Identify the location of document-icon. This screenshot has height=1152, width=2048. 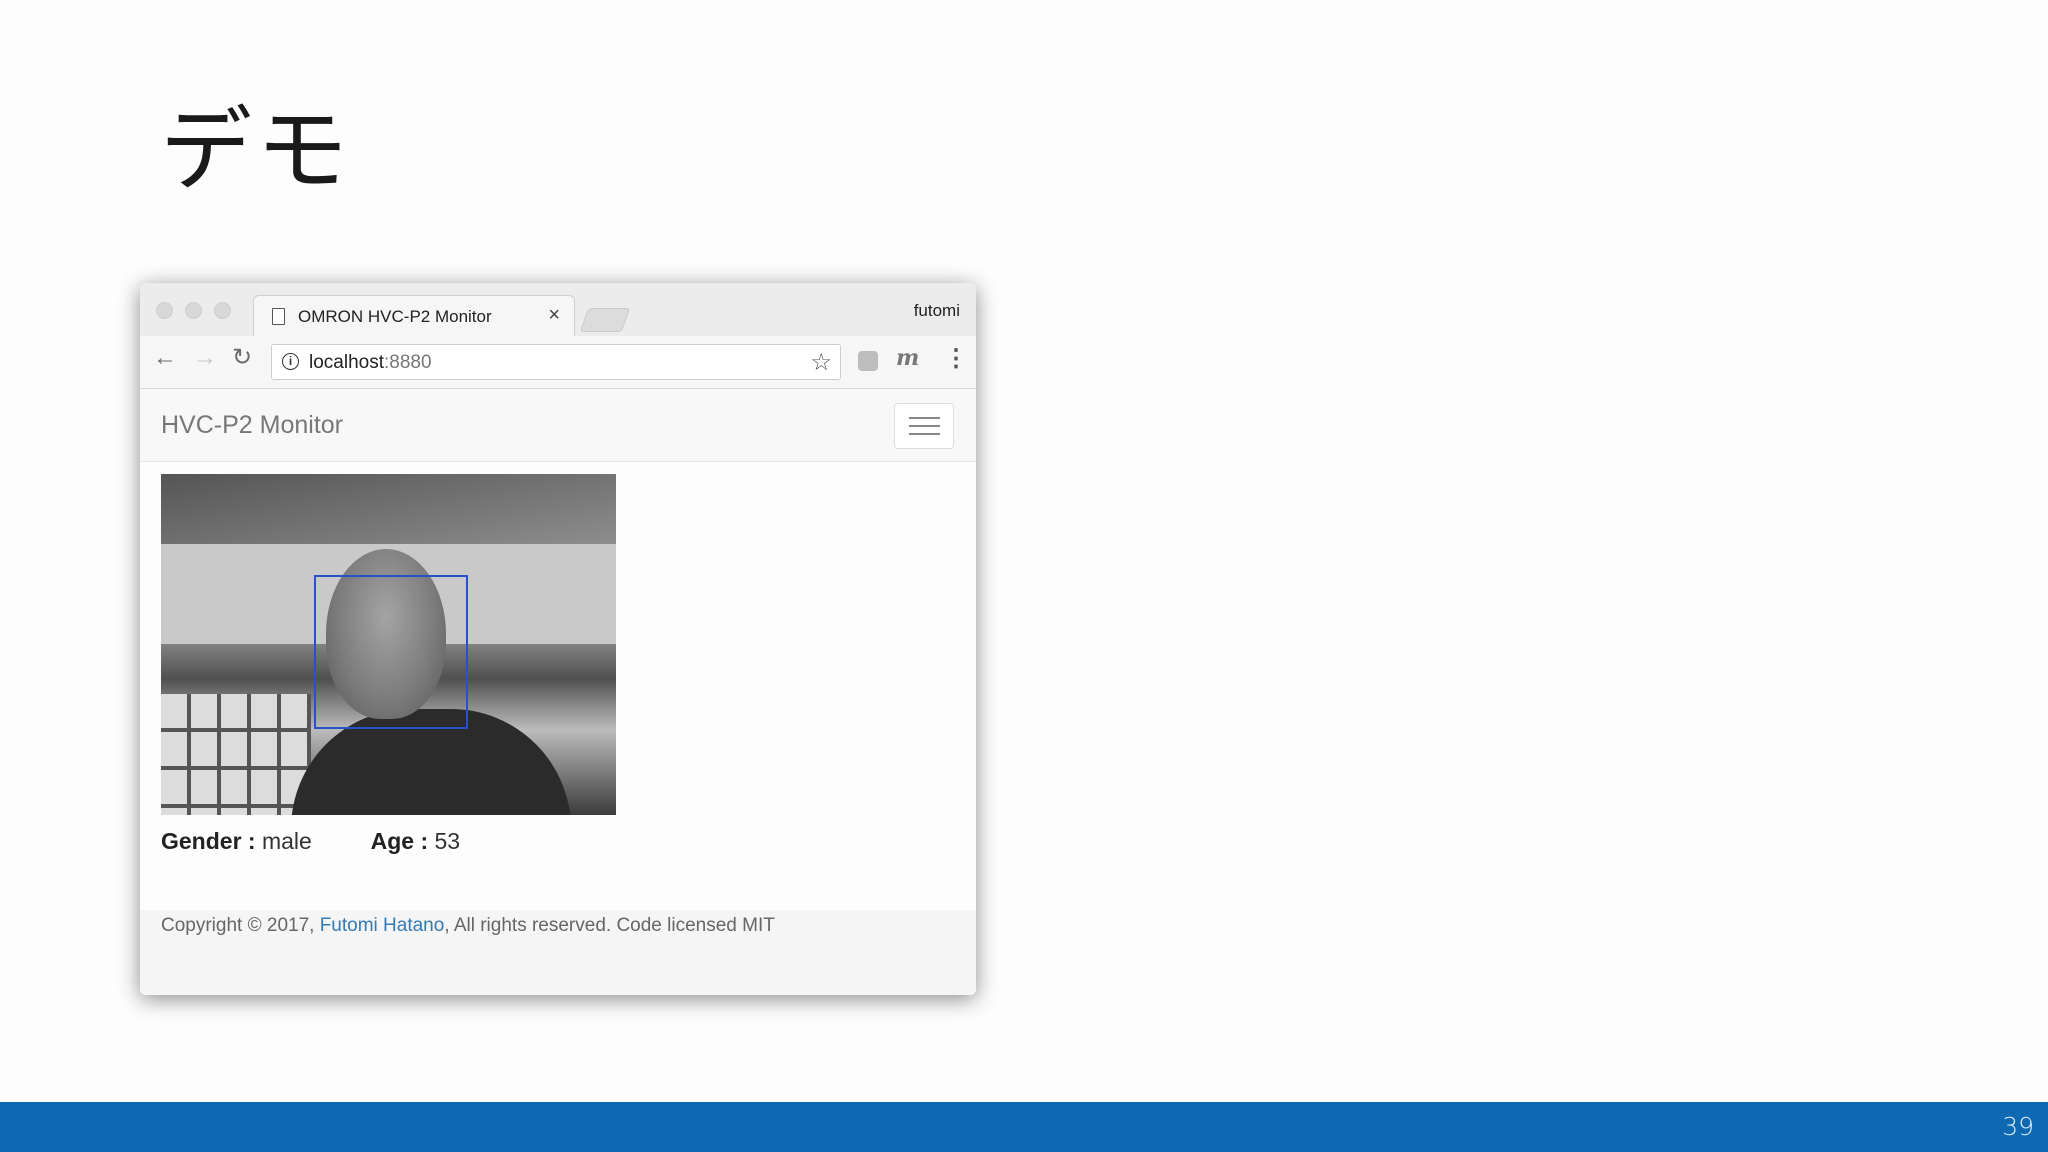
(278, 316).